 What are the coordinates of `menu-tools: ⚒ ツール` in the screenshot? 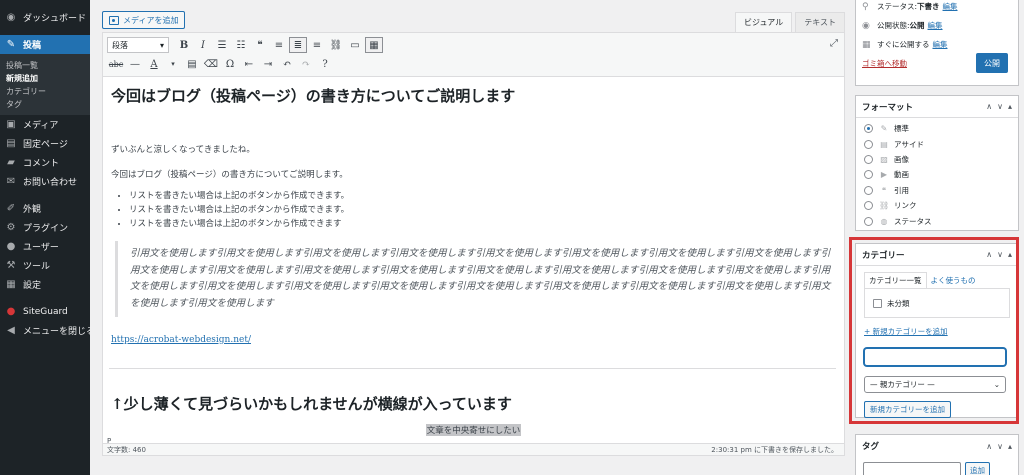 It's located at (45, 265).